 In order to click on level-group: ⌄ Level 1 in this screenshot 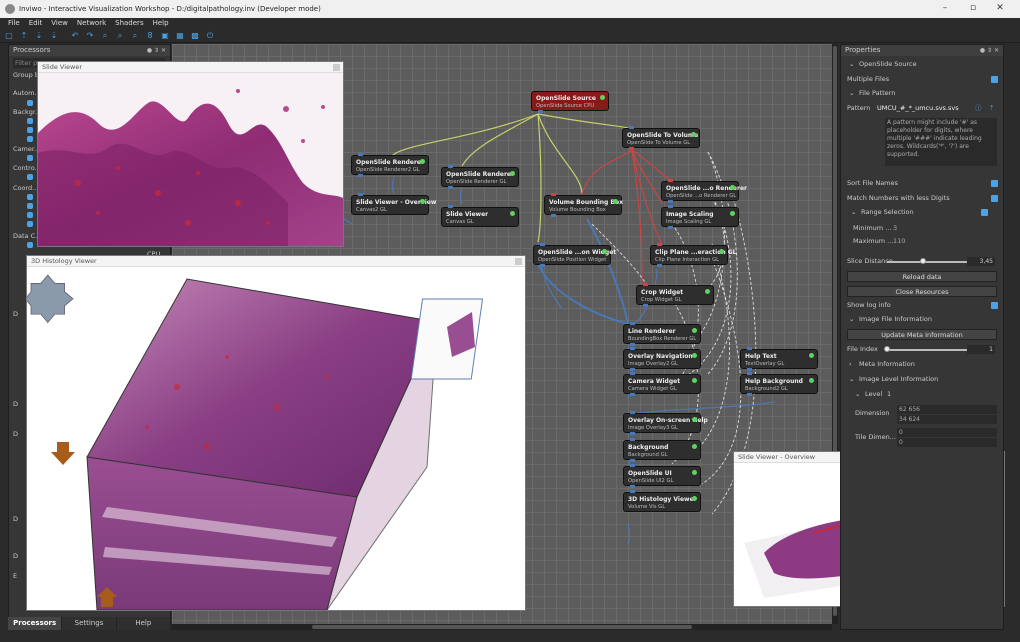, I will do `click(923, 394)`.